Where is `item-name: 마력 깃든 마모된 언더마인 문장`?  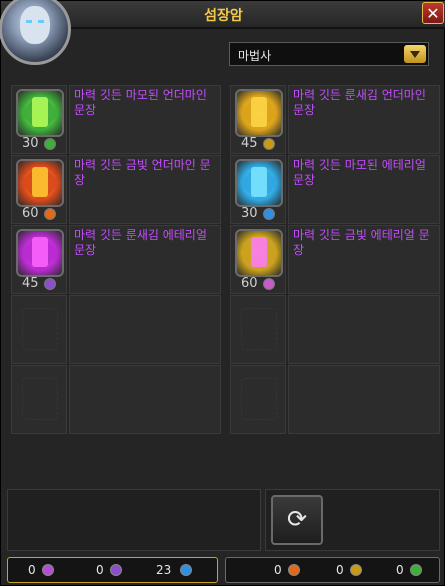
item-name: 마력 깃든 마모된 언더마인 문장 is located at coordinates (140, 102).